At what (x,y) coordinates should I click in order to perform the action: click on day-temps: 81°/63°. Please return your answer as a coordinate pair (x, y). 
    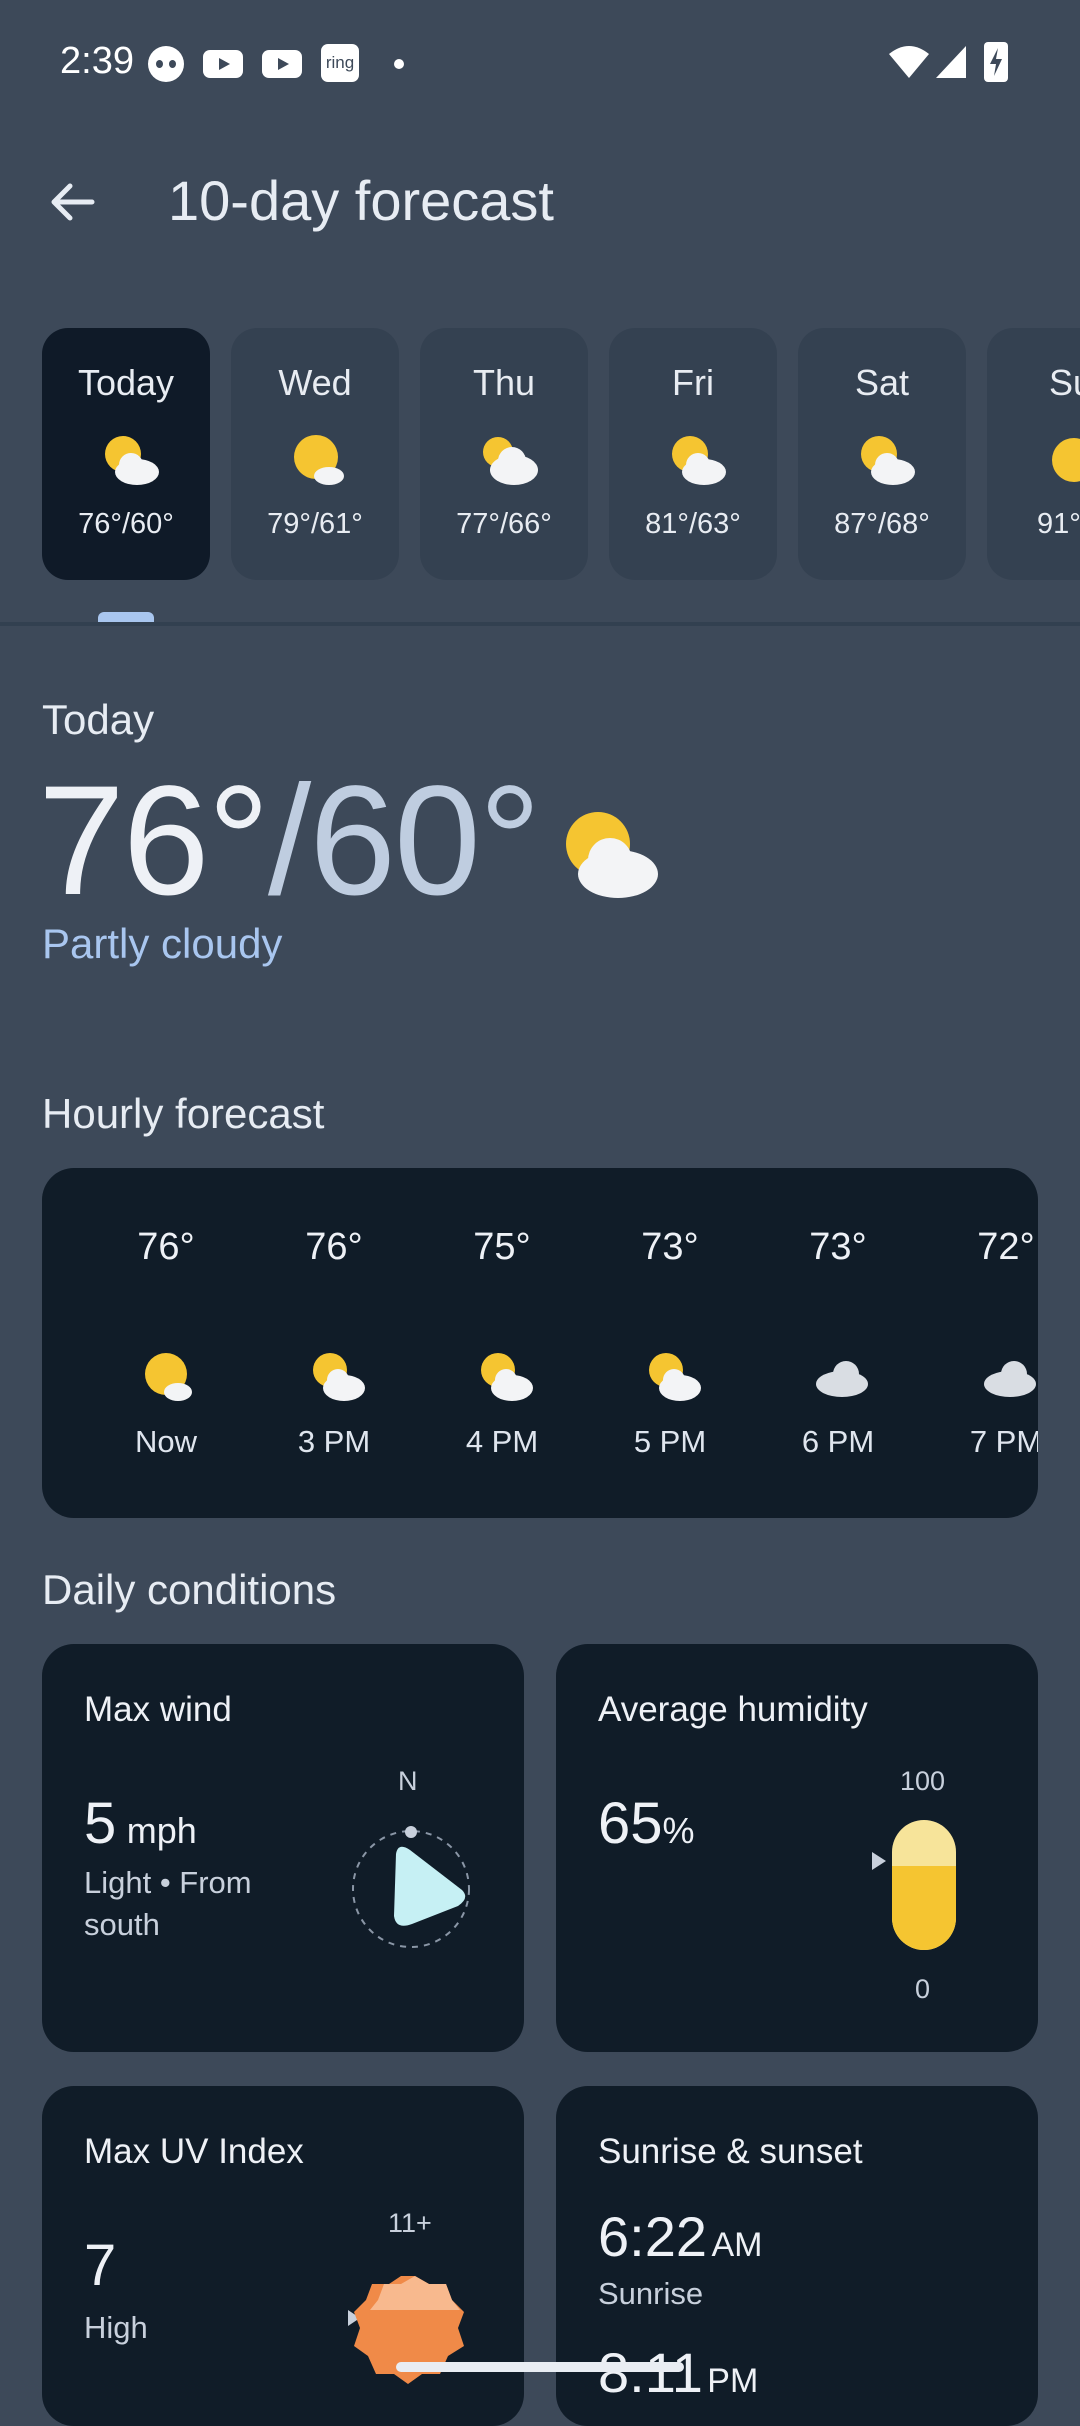
    Looking at the image, I should click on (693, 524).